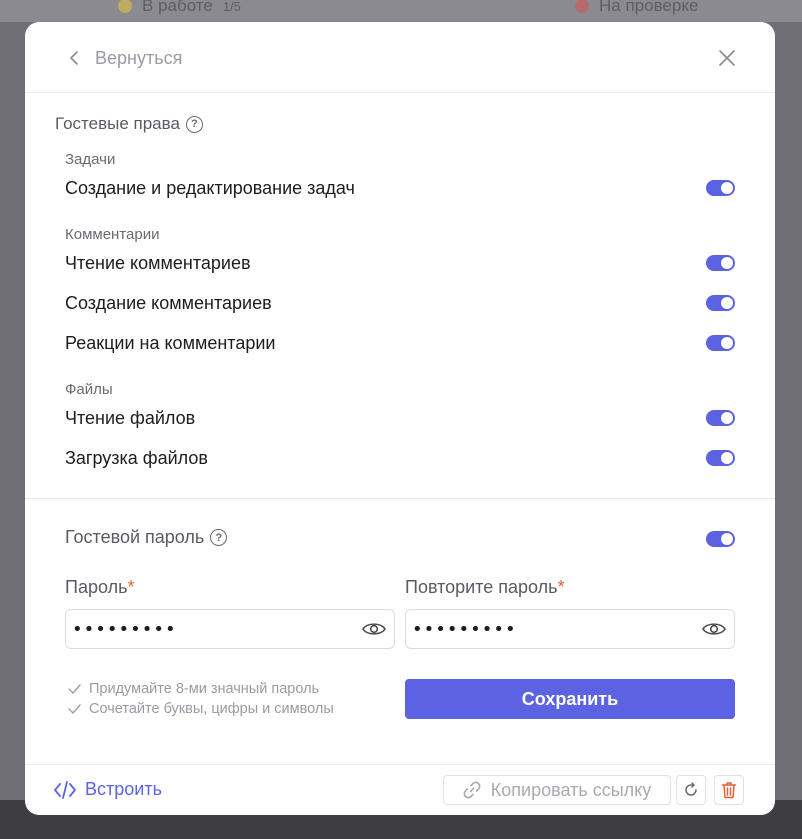 This screenshot has height=839, width=802. What do you see at coordinates (400, 789) in the screenshot?
I see `modal-footer: Встроить Копировать ссылку` at bounding box center [400, 789].